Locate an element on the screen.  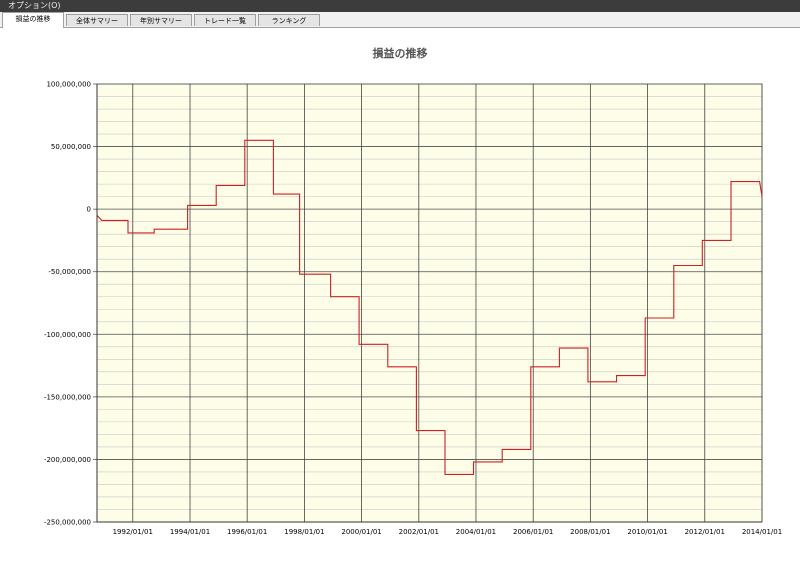
y-tick-label: 0 is located at coordinates (89, 210).